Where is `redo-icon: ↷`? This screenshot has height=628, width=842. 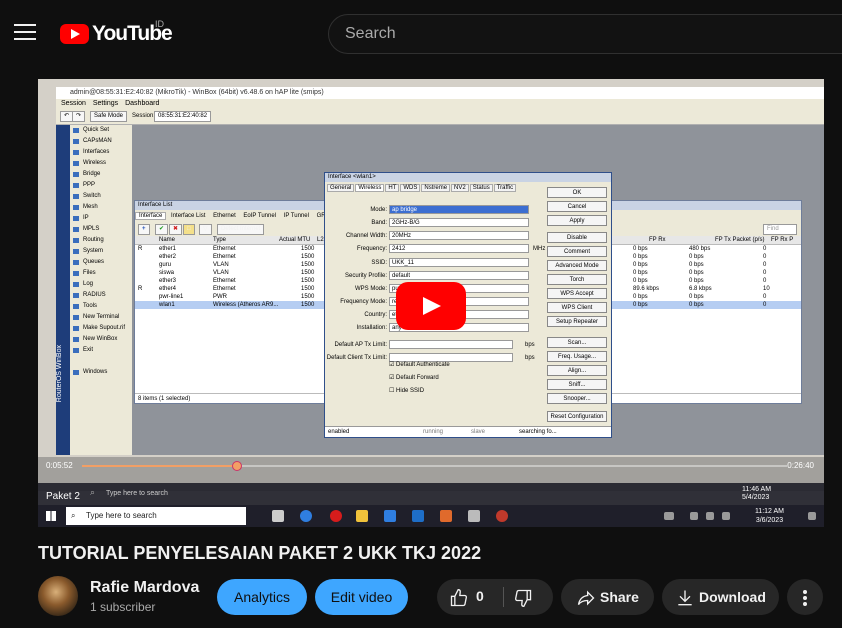
redo-icon: ↷ is located at coordinates (79, 116).